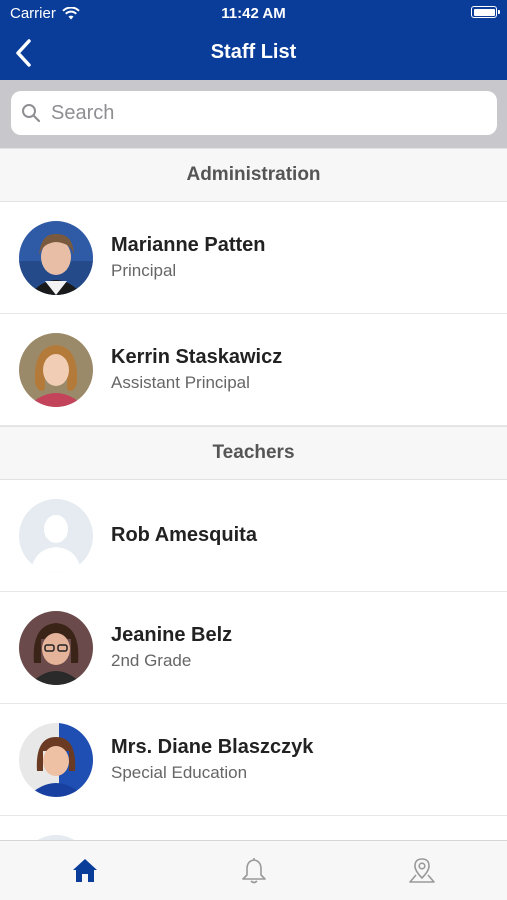  I want to click on staff-name: Marianne Patten, so click(188, 245).